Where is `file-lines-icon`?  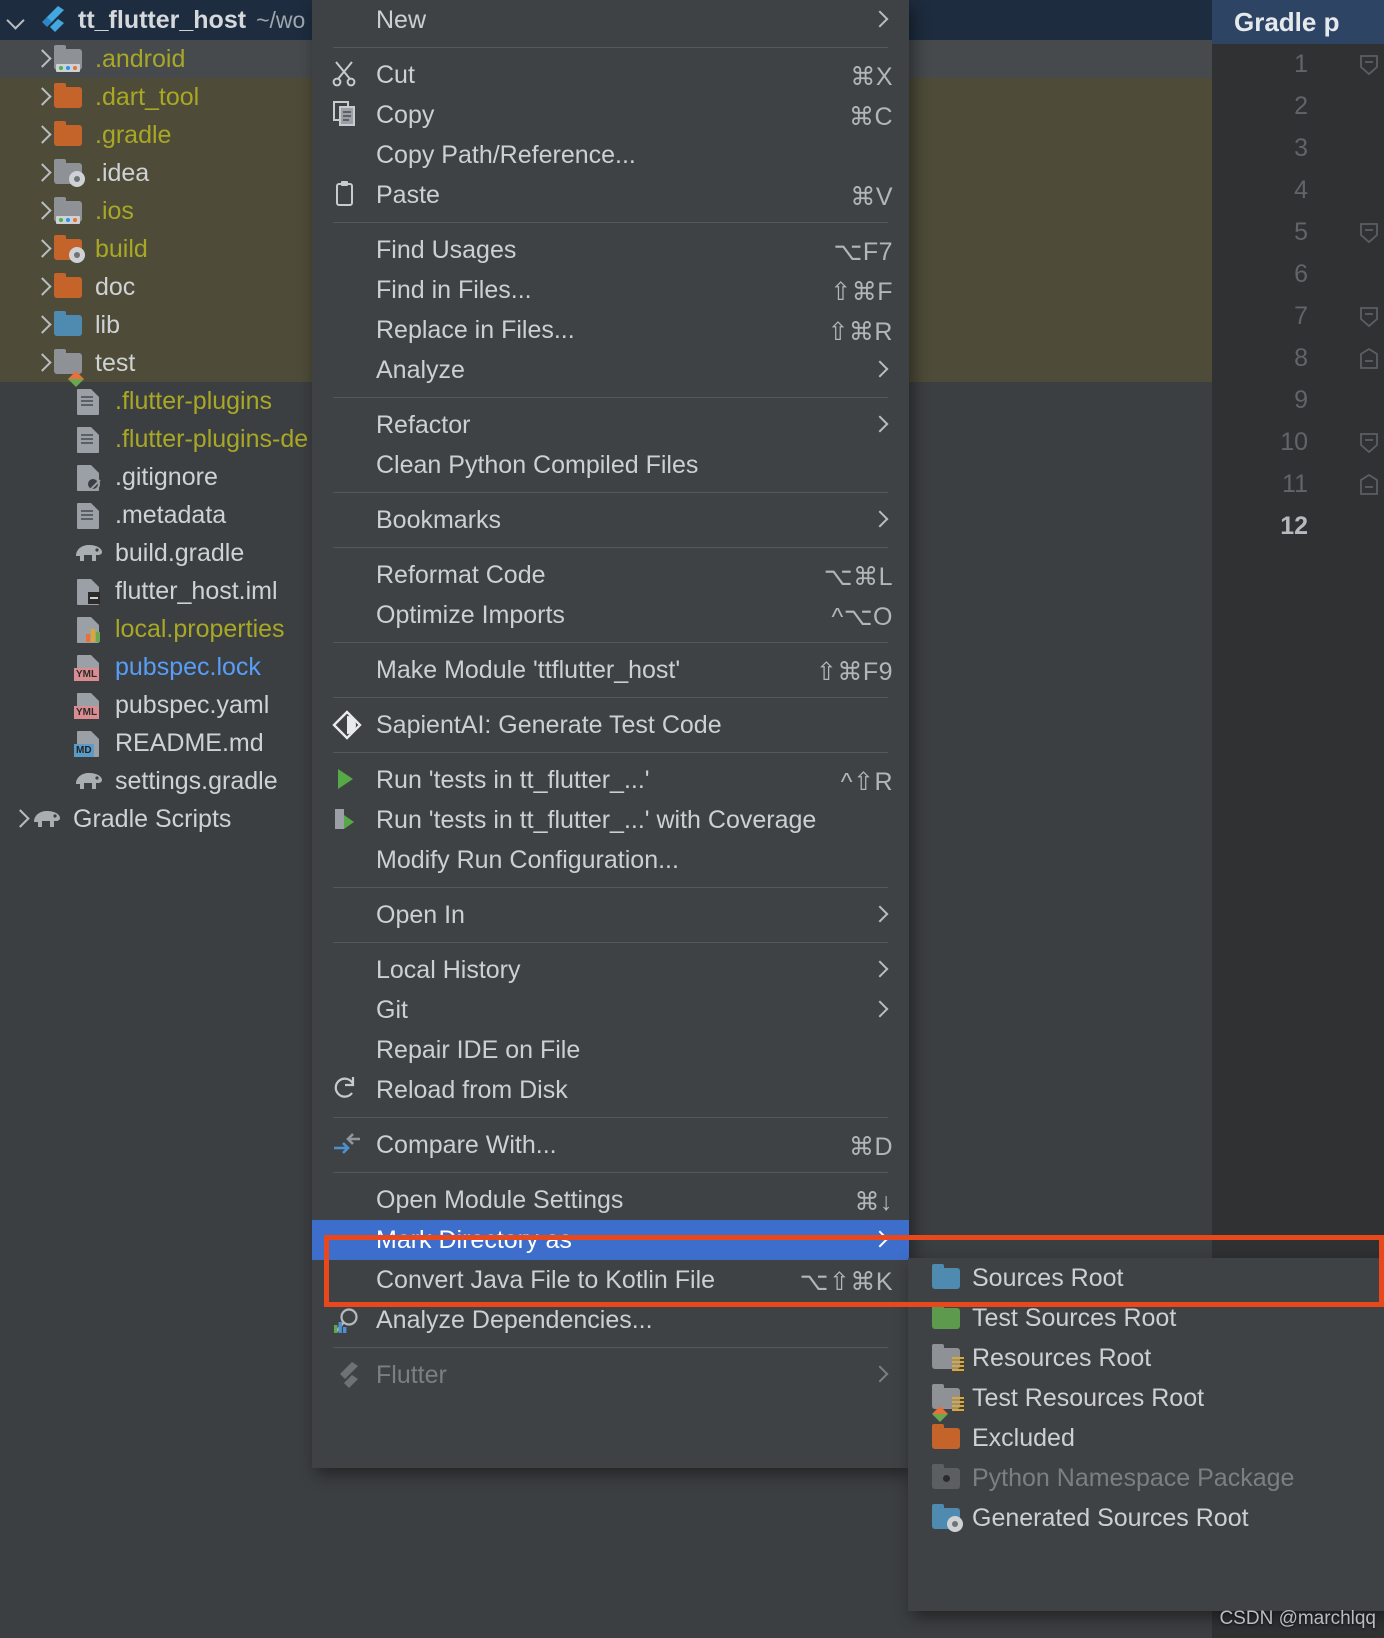 file-lines-icon is located at coordinates (87, 440).